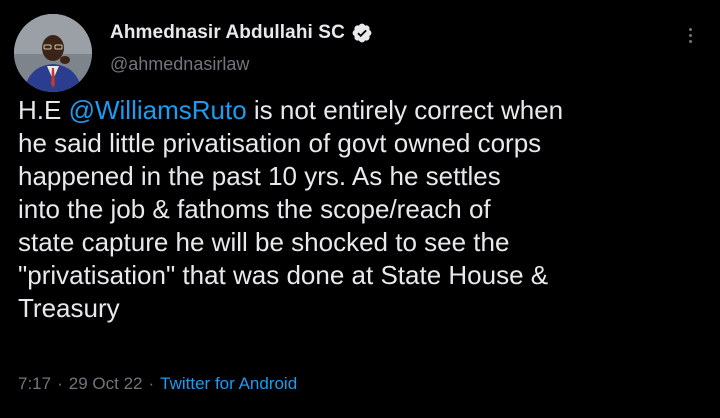 The image size is (720, 418). I want to click on tweet-text-prefix: H.E, so click(43, 110).